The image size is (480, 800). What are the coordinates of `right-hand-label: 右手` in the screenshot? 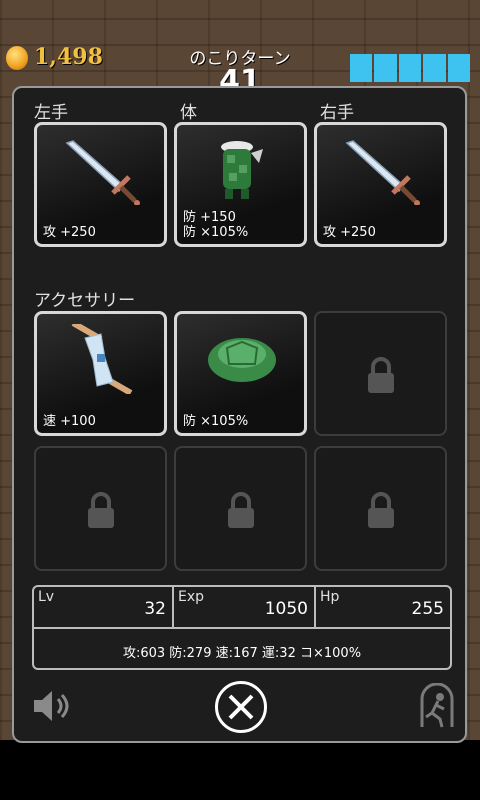 It's located at (337, 113).